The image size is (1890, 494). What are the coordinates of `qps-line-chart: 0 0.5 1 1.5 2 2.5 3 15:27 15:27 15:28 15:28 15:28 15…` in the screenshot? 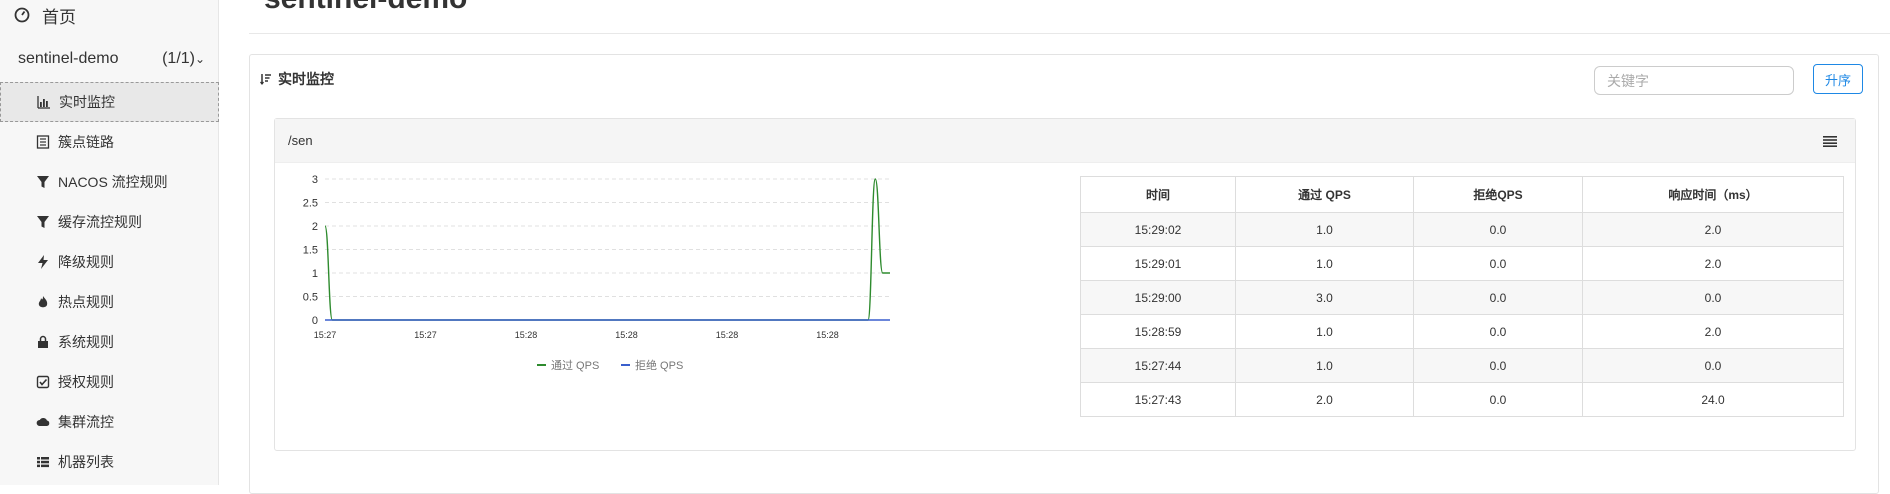 It's located at (596, 273).